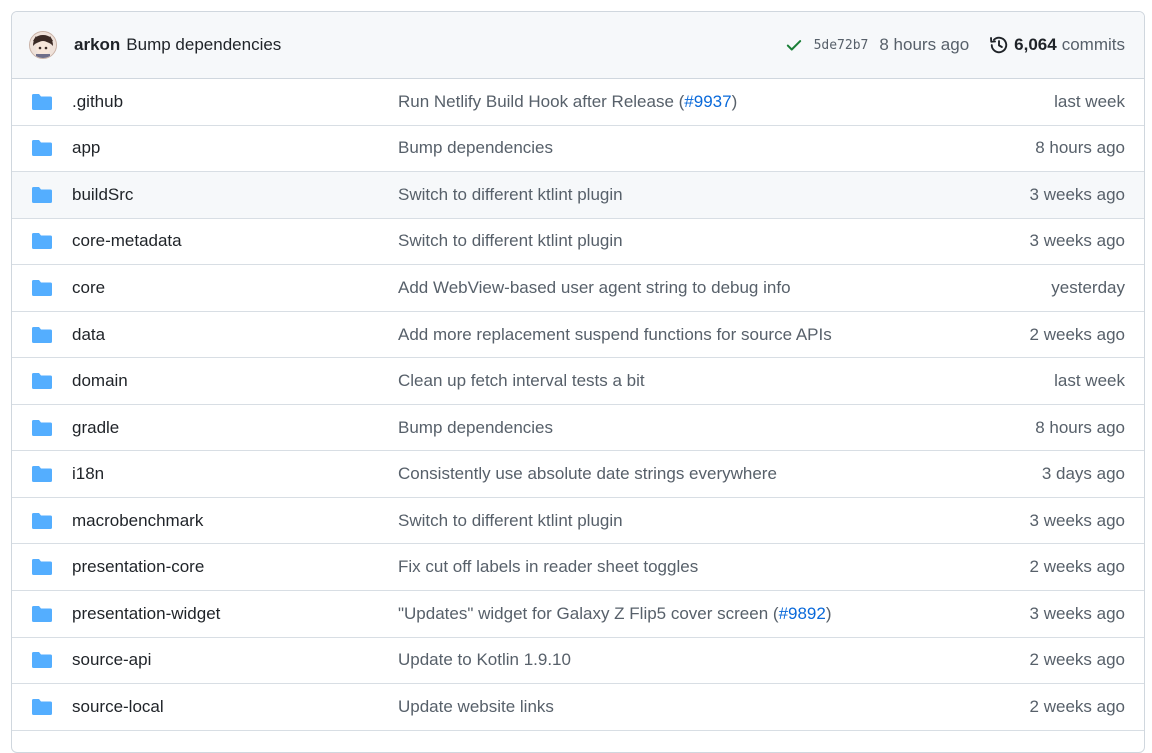  I want to click on directory-name-link: buildSrc, so click(235, 195).